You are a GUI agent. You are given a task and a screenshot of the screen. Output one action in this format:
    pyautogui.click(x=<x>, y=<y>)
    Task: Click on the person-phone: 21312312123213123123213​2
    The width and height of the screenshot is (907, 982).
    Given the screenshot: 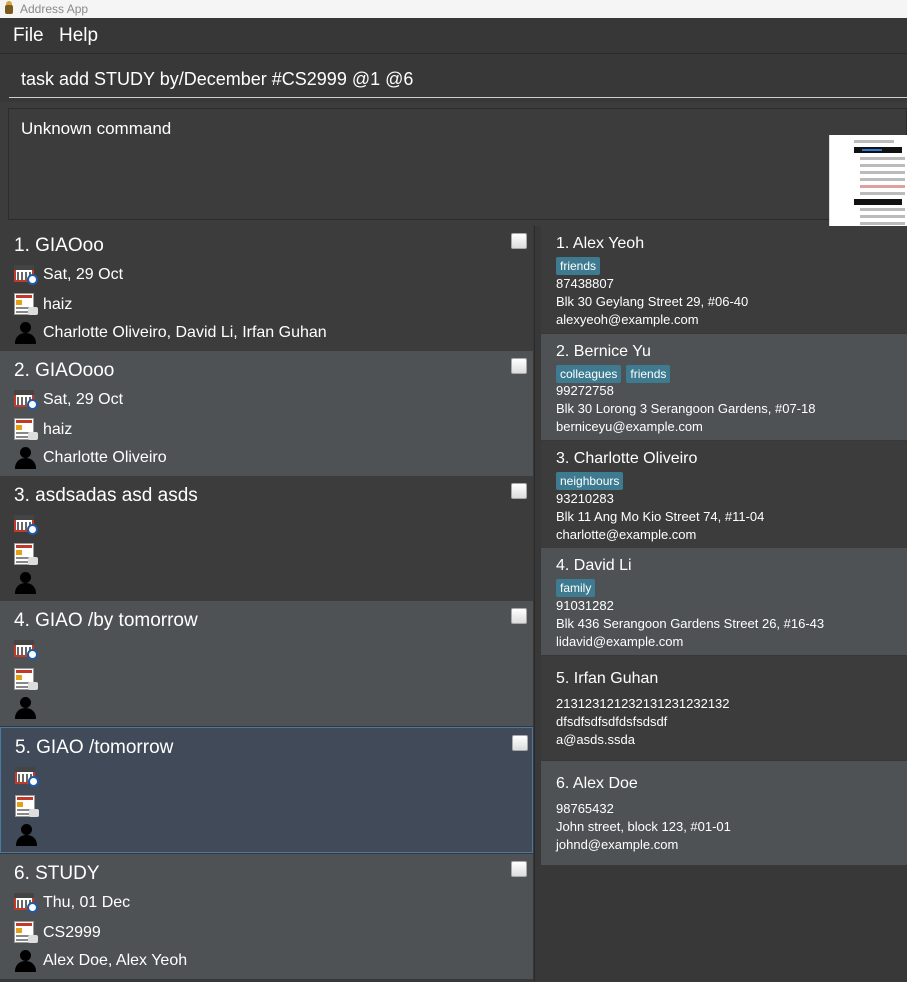 What is the action you would take?
    pyautogui.click(x=643, y=703)
    